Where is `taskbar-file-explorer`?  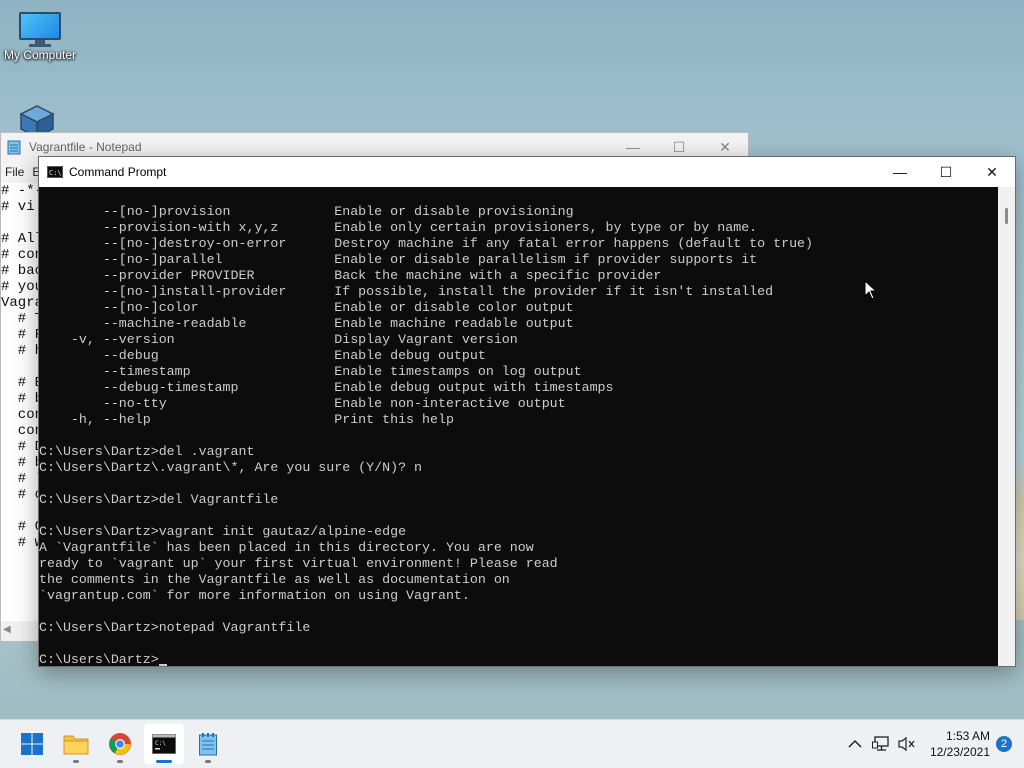
taskbar-file-explorer is located at coordinates (76, 744).